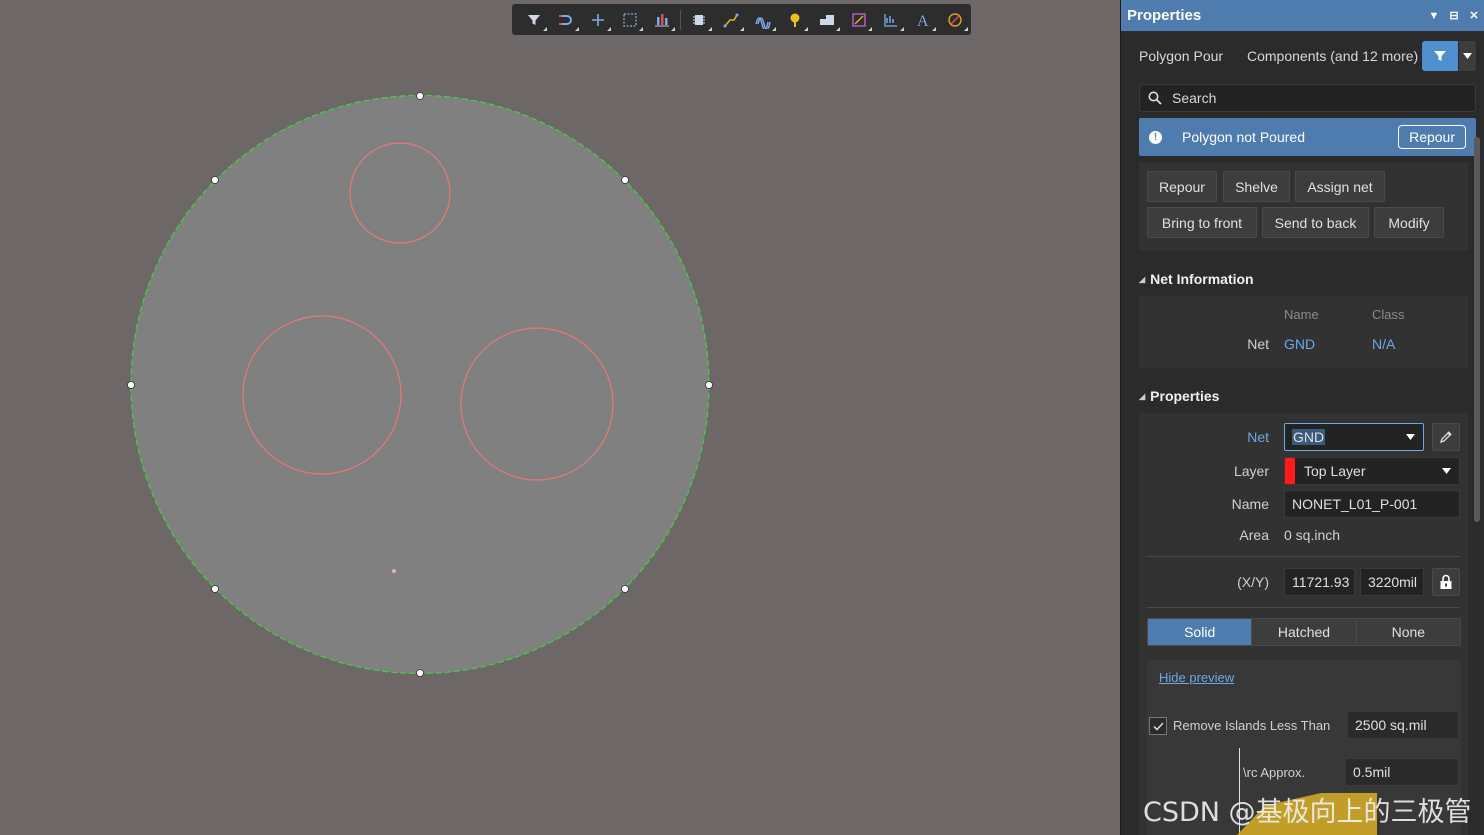  Describe the element at coordinates (1302, 15) in the screenshot. I see `panel-header: Properties ▼ ⊟ ✕` at that location.